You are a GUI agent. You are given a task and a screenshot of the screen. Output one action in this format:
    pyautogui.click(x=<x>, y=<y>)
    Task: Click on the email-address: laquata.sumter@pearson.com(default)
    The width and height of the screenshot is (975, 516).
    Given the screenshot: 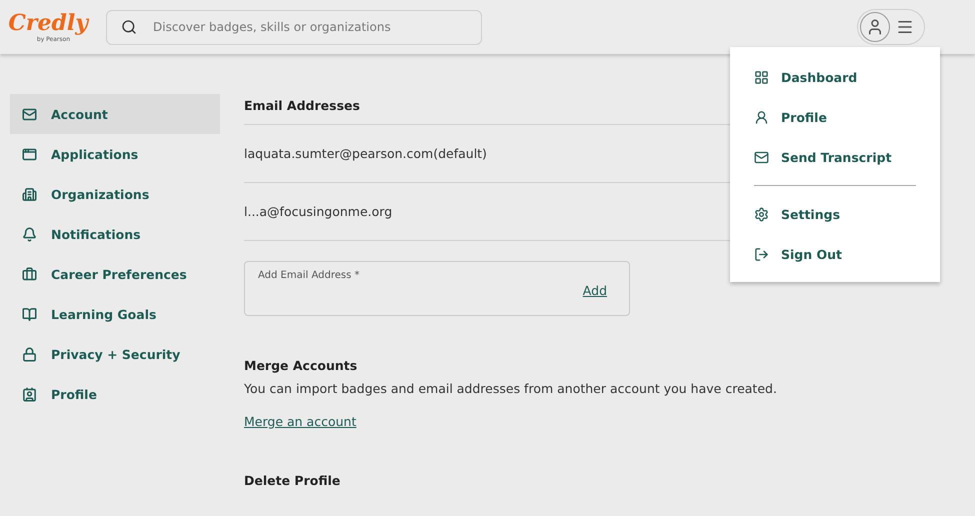 What is the action you would take?
    pyautogui.click(x=365, y=153)
    